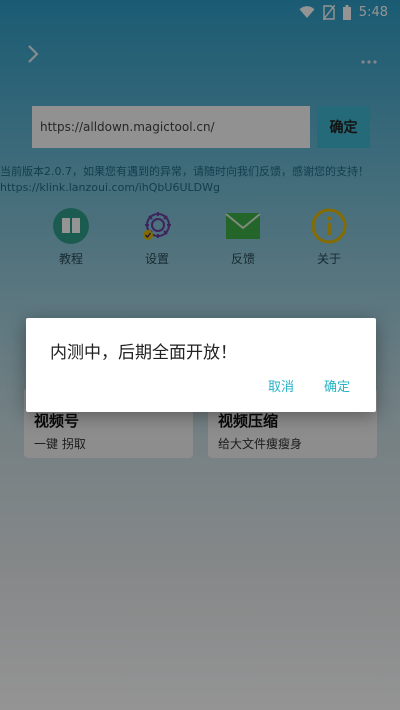  I want to click on dialog-ok-button: 确定, so click(337, 385).